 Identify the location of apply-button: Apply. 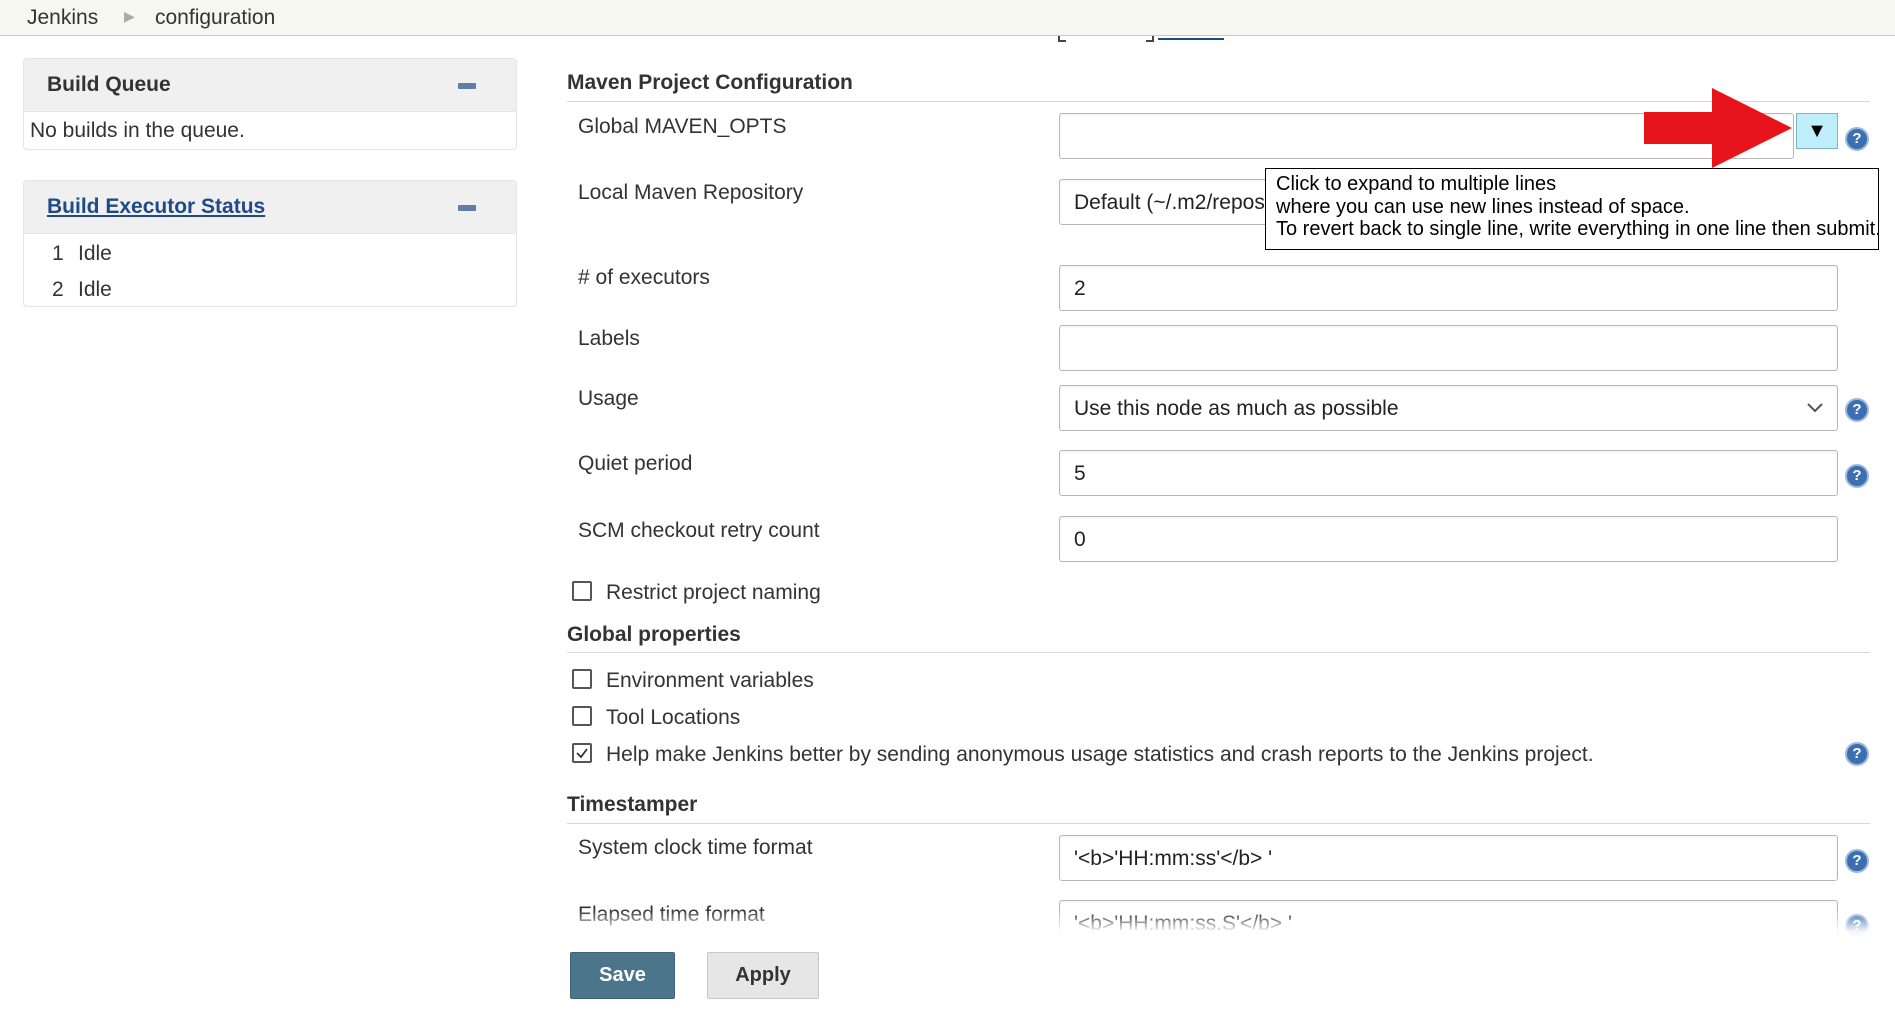
(763, 975).